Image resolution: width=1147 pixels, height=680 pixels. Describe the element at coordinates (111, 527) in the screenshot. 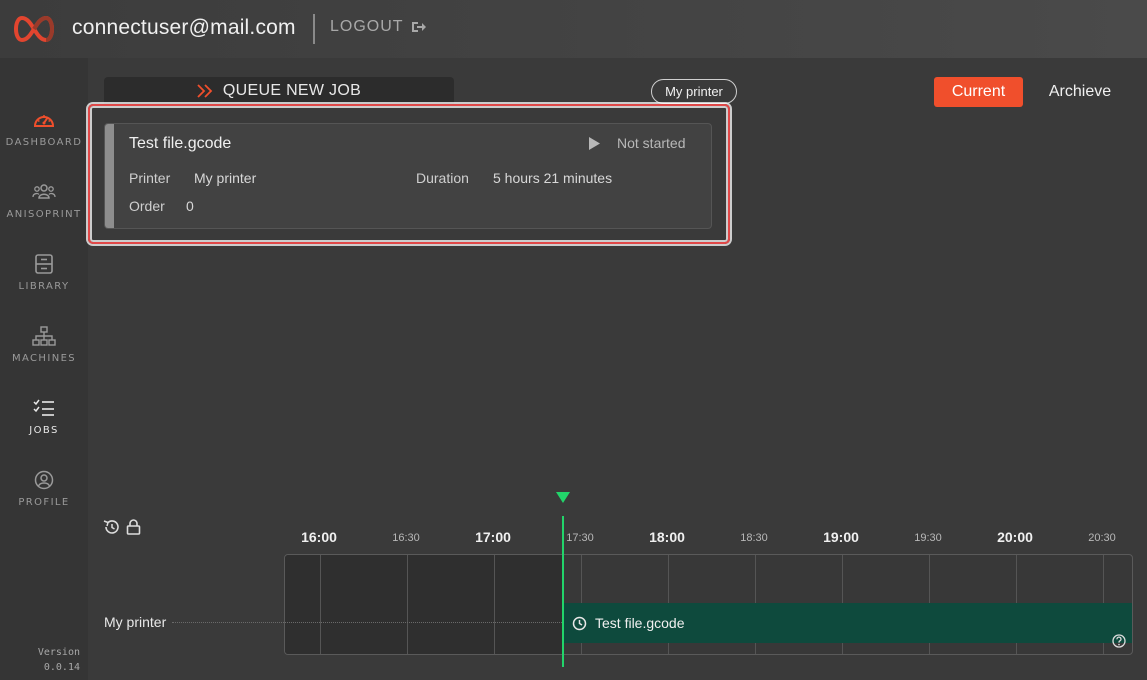

I see `history-icon` at that location.